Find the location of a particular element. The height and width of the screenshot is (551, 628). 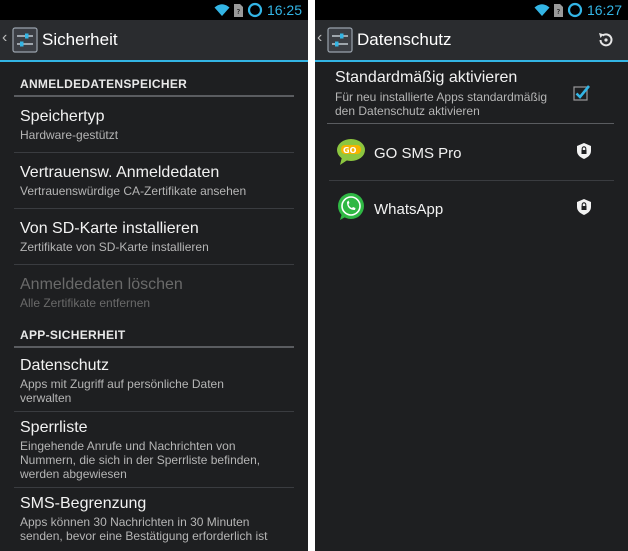

item-subtitle: Apps mit Zugriff auf persönliche Daten is located at coordinates (122, 384).